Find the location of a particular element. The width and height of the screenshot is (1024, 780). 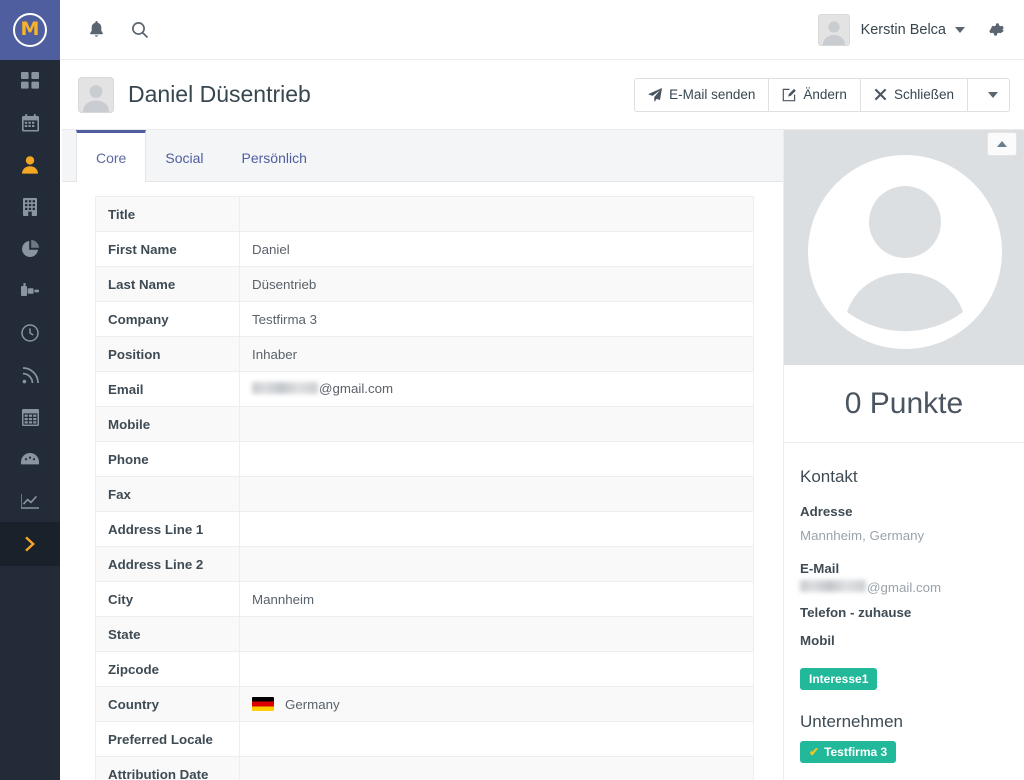

email-label: E-Mail is located at coordinates (820, 568).